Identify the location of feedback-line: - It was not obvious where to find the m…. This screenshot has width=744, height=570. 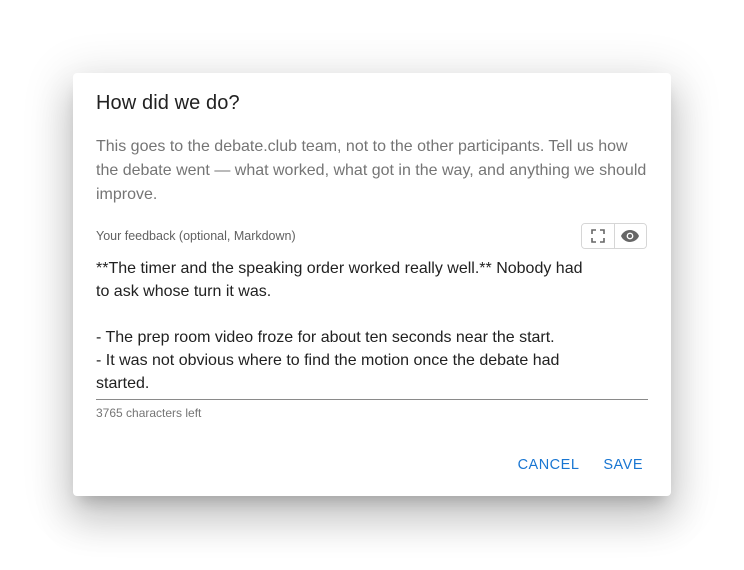
(328, 360).